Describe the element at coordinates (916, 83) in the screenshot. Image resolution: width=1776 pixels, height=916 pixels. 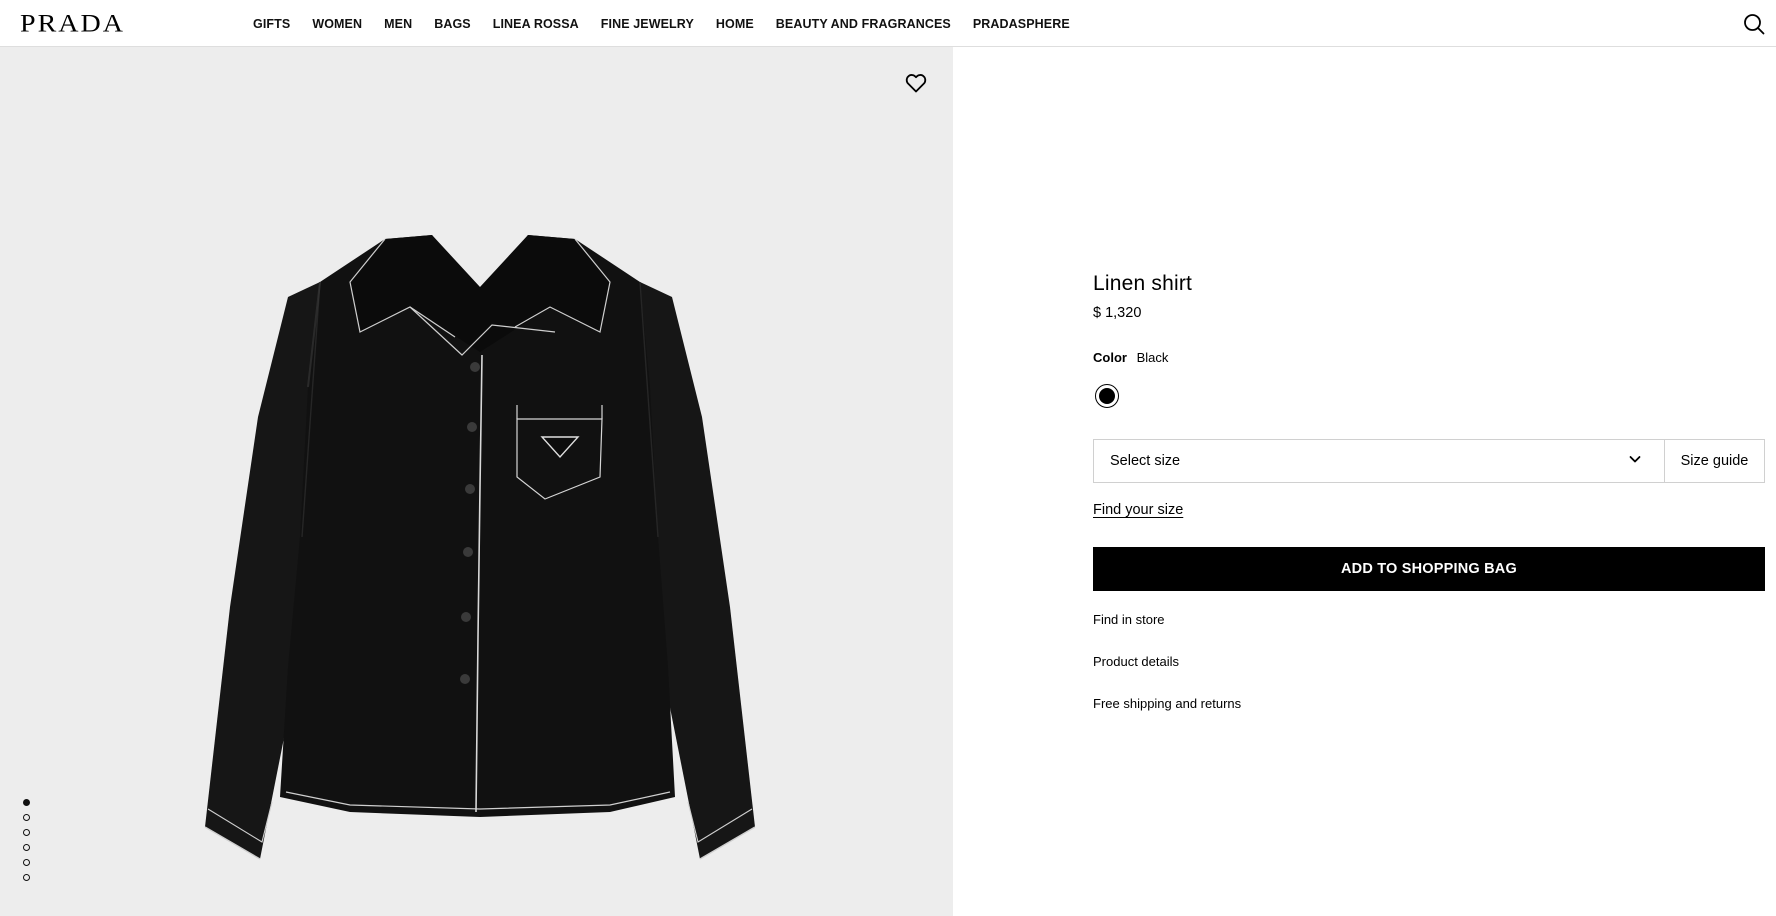
I see `heart-icon` at that location.